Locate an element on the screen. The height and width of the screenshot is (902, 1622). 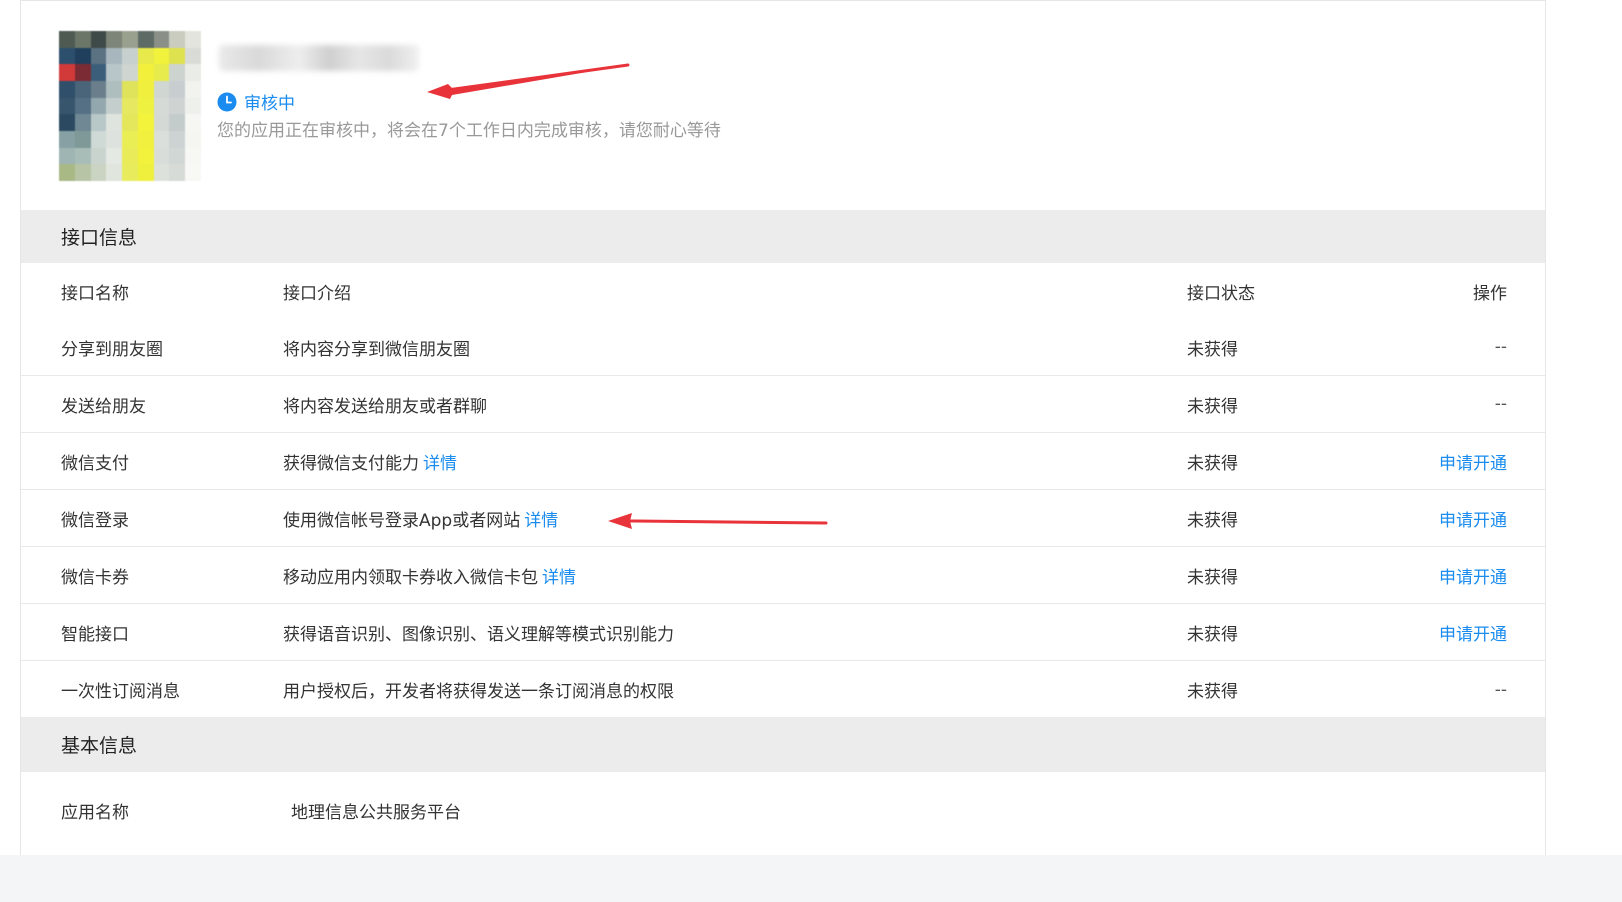
status-label: 审核中 is located at coordinates (269, 104).